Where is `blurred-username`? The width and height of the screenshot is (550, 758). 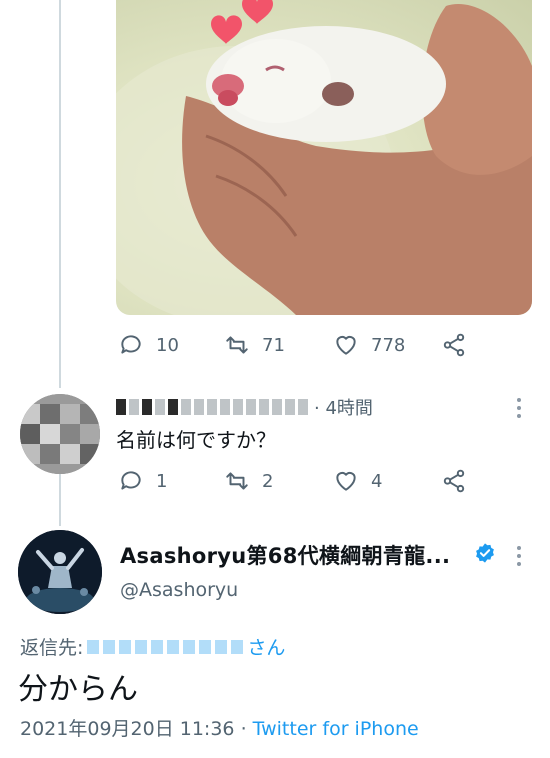 blurred-username is located at coordinates (212, 407).